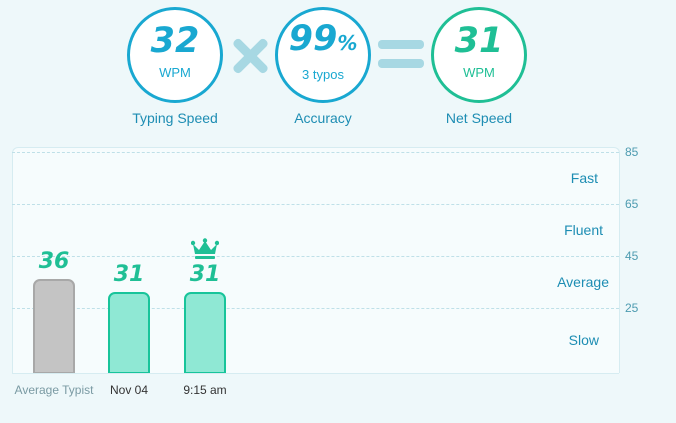  What do you see at coordinates (632, 204) in the screenshot?
I see `y-tick-65: 65` at bounding box center [632, 204].